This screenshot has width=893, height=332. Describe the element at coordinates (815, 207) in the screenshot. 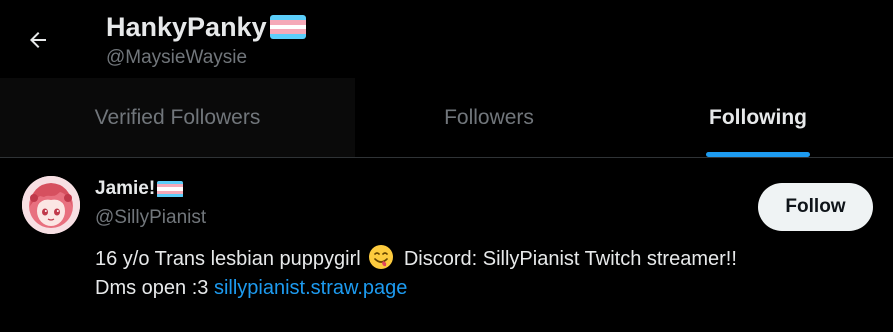

I see `follow-button: Follow` at that location.